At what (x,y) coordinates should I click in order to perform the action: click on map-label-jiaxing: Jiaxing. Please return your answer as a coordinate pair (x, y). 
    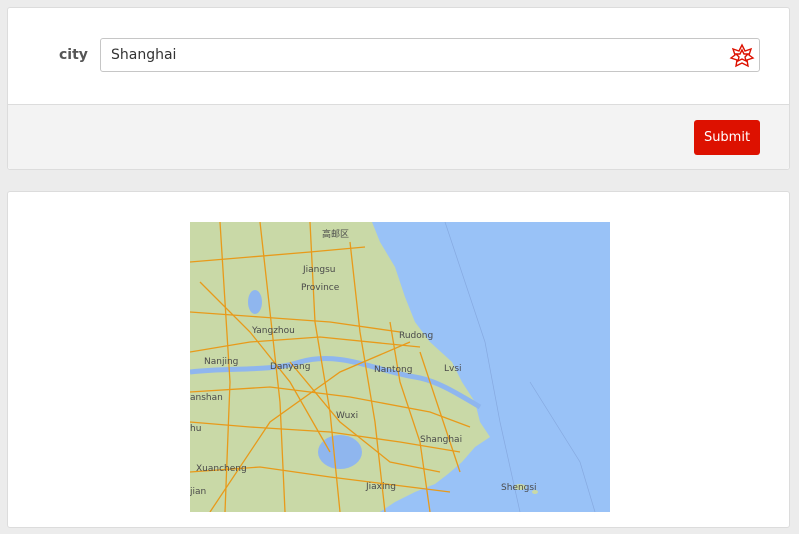
    Looking at the image, I should click on (380, 487).